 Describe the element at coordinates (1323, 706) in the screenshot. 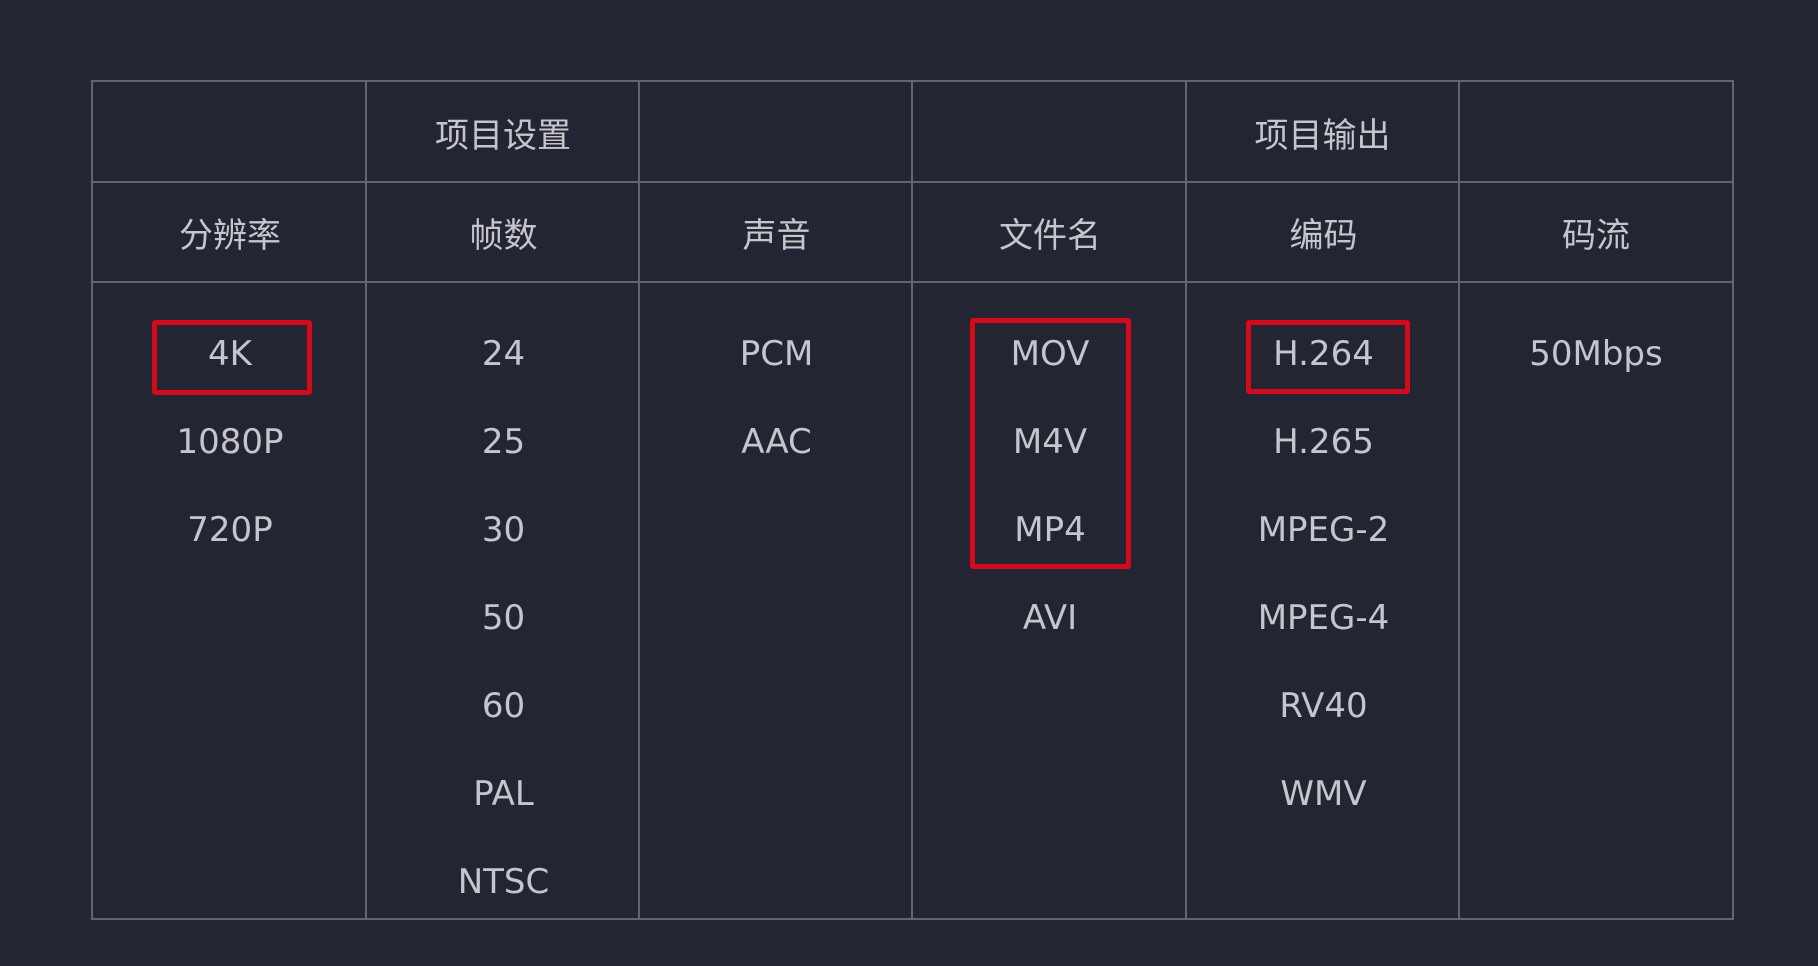

I see `list-item: RV40` at that location.